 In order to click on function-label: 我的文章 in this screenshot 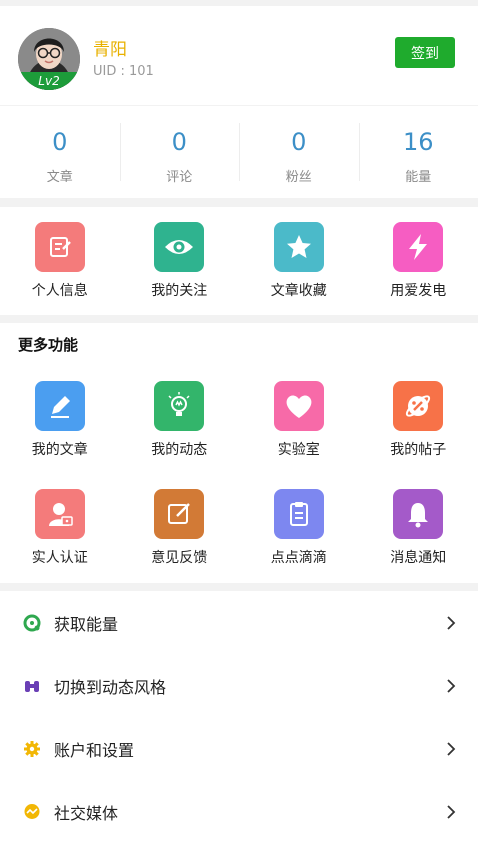, I will do `click(59, 450)`.